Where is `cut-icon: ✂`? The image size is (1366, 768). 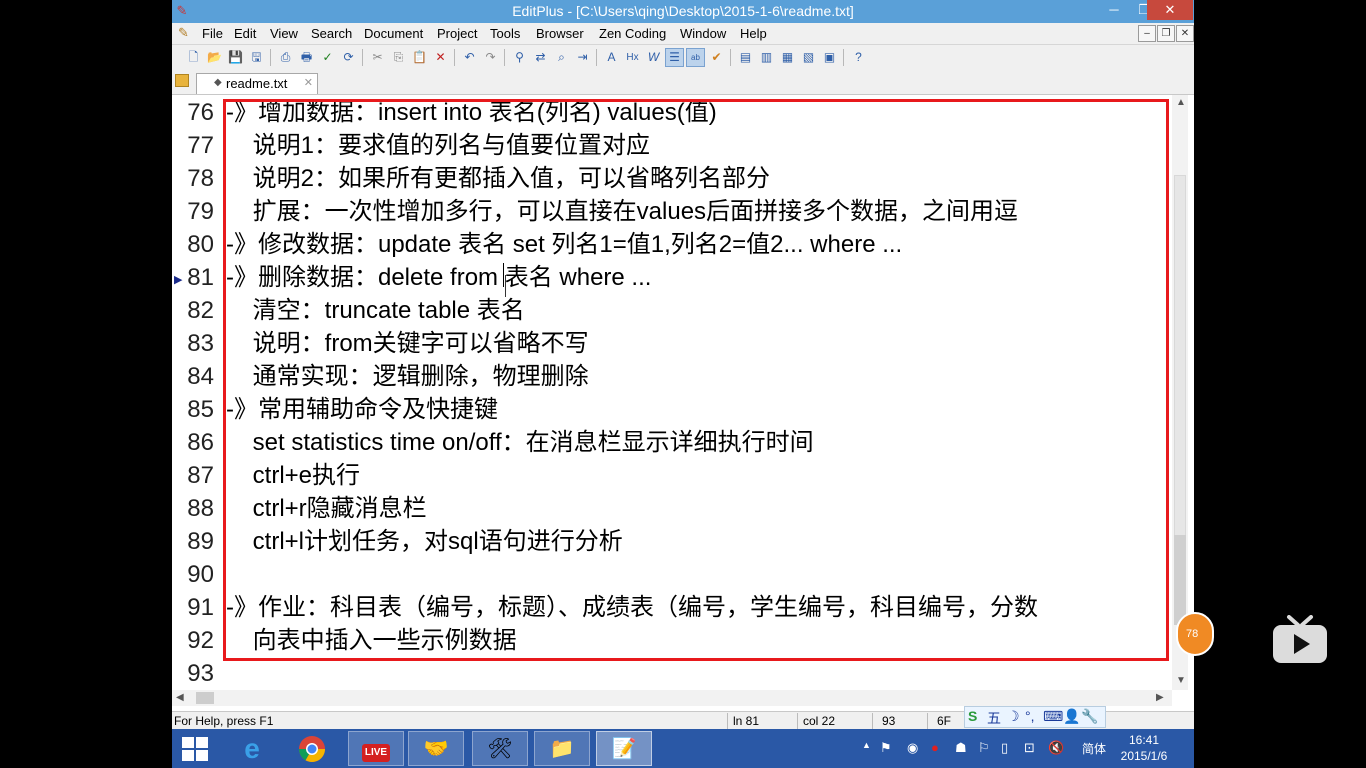 cut-icon: ✂ is located at coordinates (377, 57).